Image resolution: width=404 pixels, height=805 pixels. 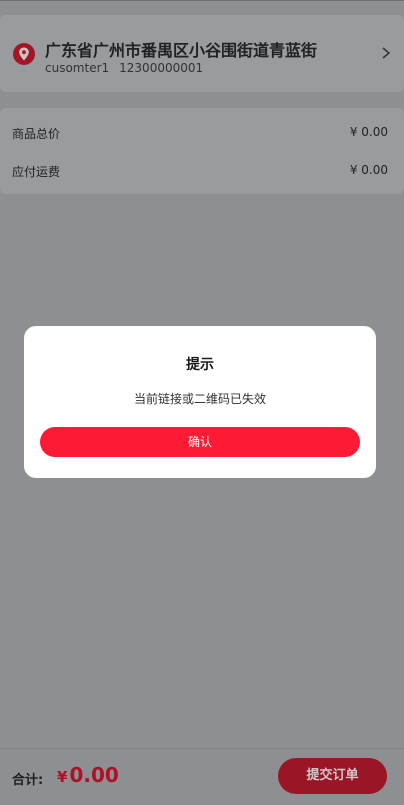 What do you see at coordinates (368, 170) in the screenshot?
I see `shipping-value: ¥ 0.00` at bounding box center [368, 170].